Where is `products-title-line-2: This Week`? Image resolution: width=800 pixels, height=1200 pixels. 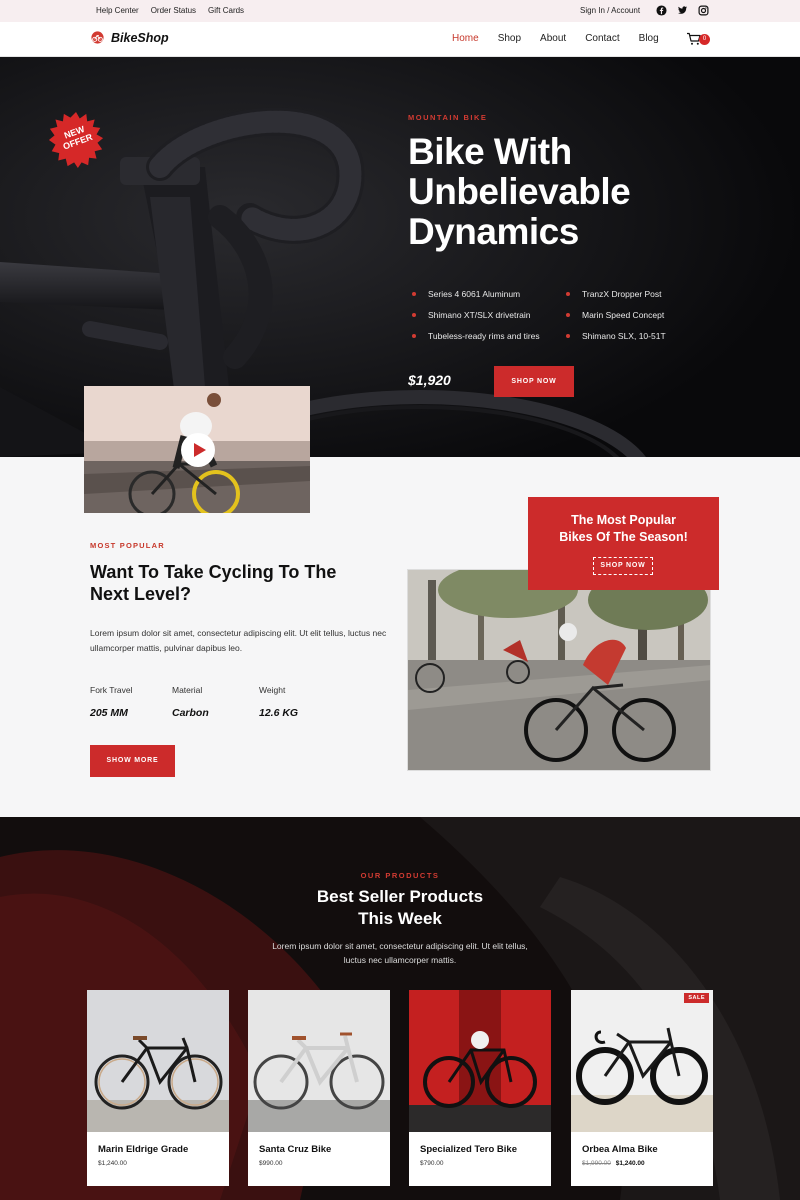 products-title-line-2: This Week is located at coordinates (400, 918).